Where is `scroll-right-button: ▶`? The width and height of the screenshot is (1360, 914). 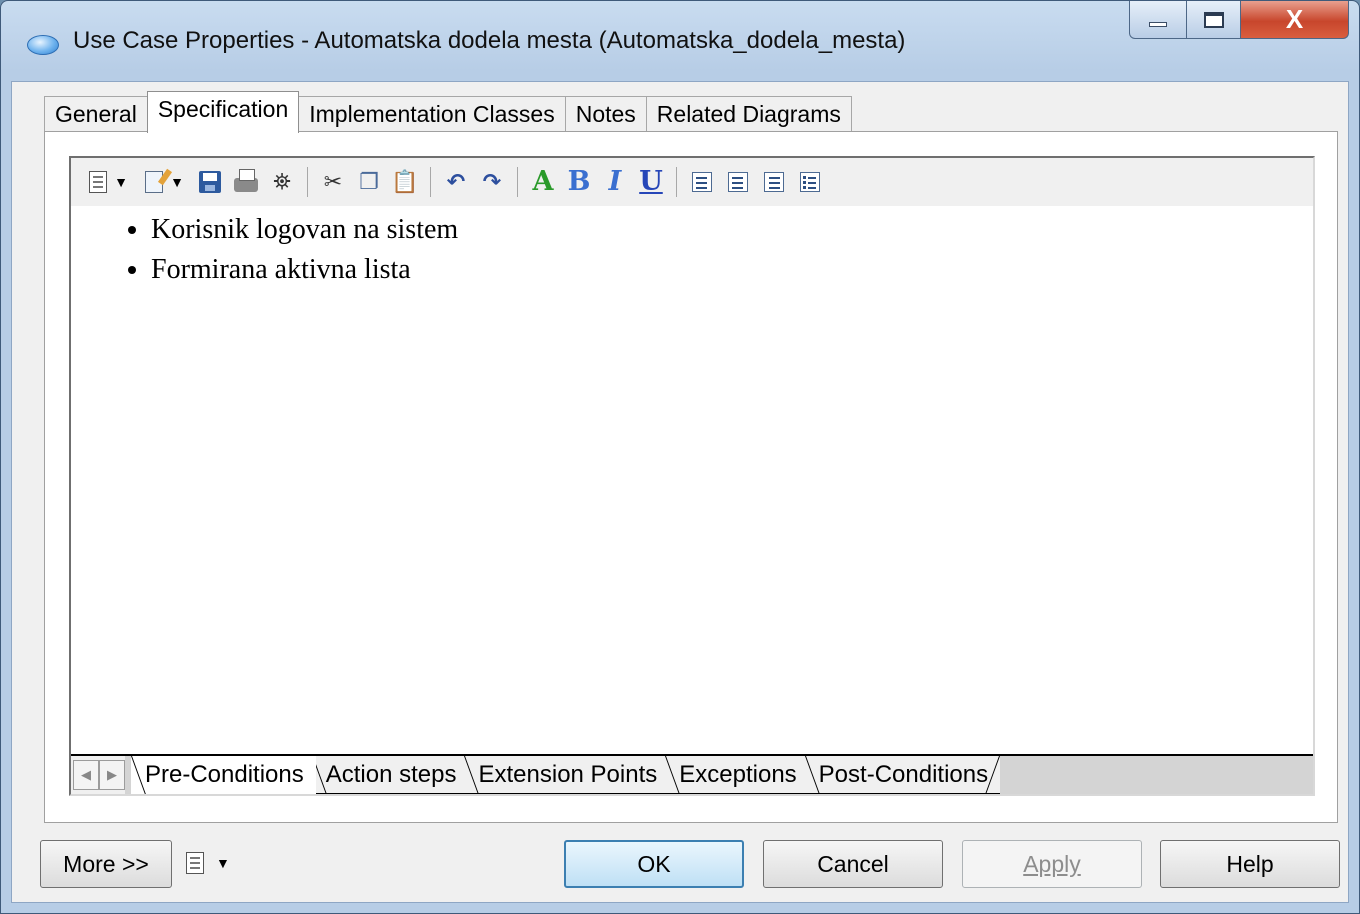
scroll-right-button: ▶ is located at coordinates (112, 775).